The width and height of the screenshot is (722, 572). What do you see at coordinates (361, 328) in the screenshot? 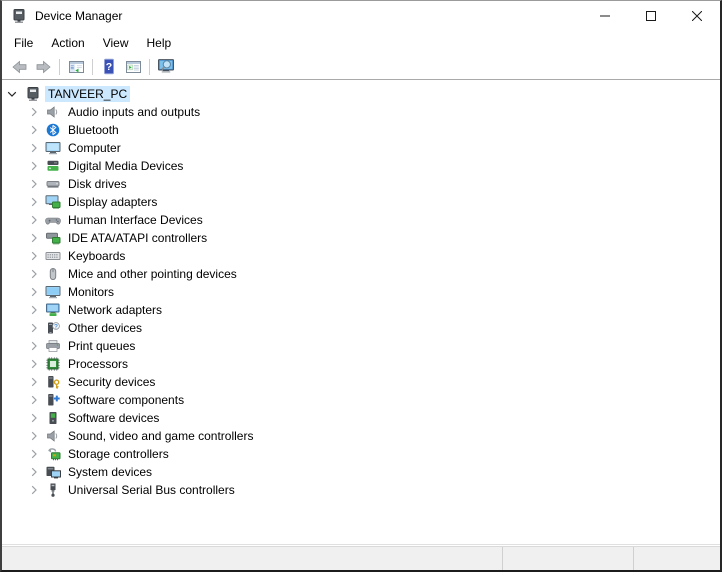
I see `tree-item-other-devices: ? Other devices` at bounding box center [361, 328].